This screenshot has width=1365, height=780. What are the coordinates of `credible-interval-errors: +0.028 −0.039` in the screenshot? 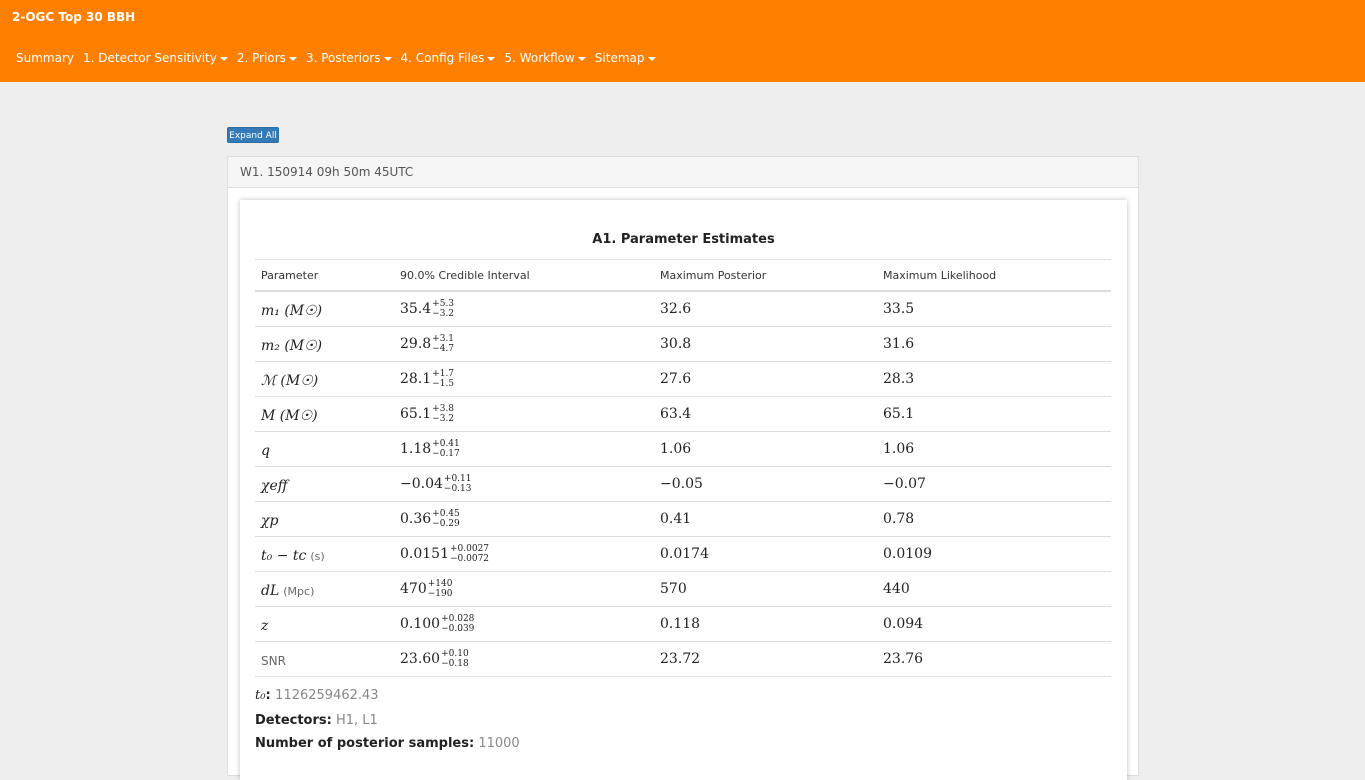 It's located at (457, 624).